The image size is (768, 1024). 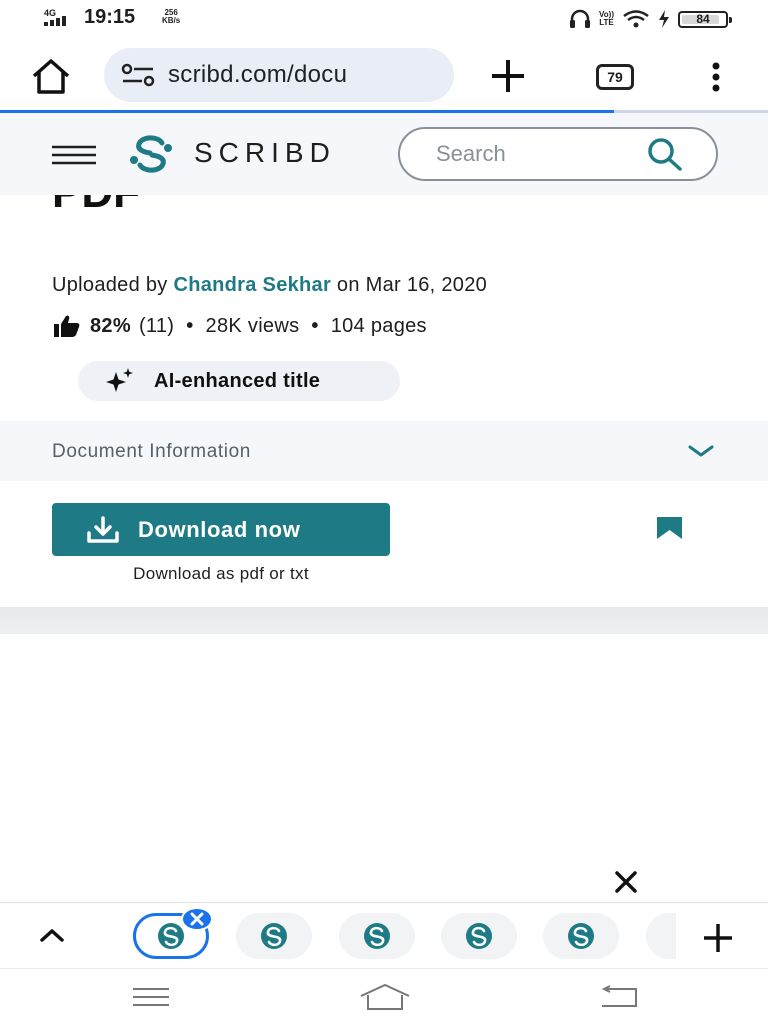 I want to click on status-bar: 4G 19:15 256 KB/s Vo)) LTE 84, so click(x=384, y=19).